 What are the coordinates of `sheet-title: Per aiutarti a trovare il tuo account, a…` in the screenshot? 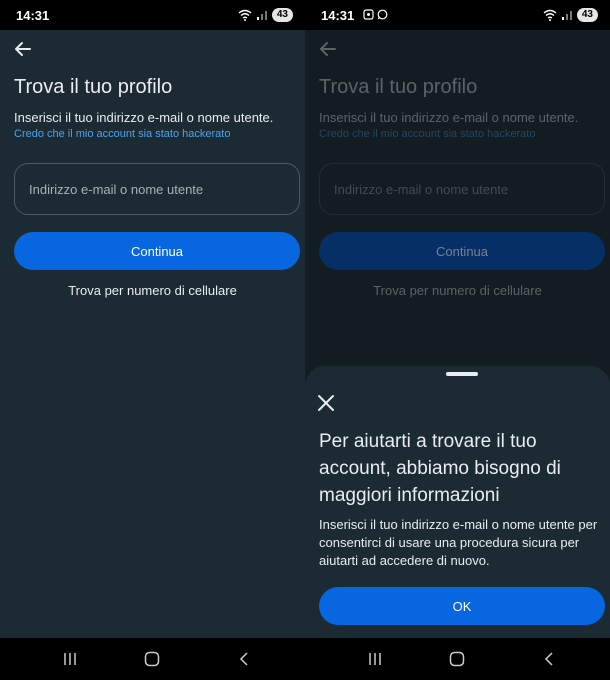 It's located at (440, 468).